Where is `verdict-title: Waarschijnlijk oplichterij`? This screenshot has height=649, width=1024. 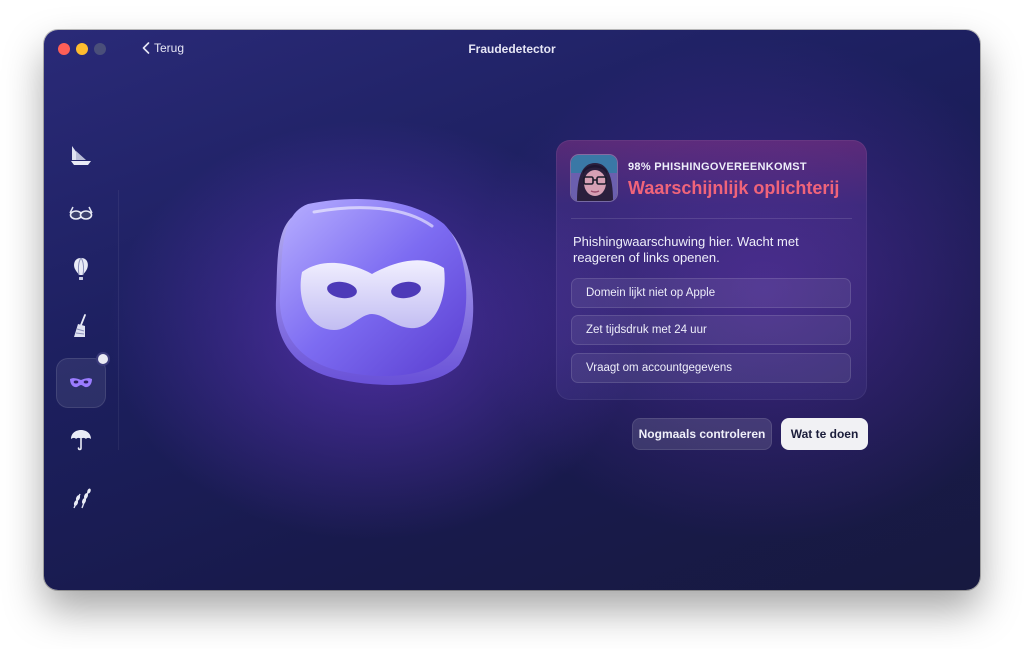
verdict-title: Waarschijnlijk oplichterij is located at coordinates (734, 188).